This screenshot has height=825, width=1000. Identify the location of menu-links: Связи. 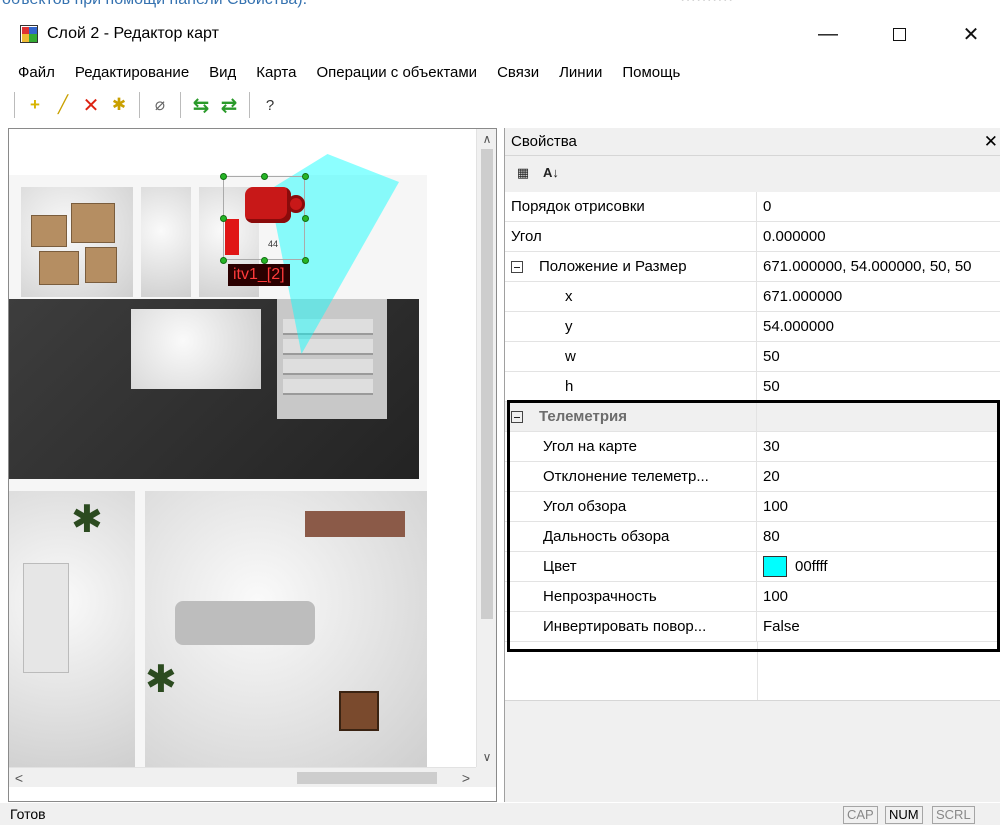
(518, 72).